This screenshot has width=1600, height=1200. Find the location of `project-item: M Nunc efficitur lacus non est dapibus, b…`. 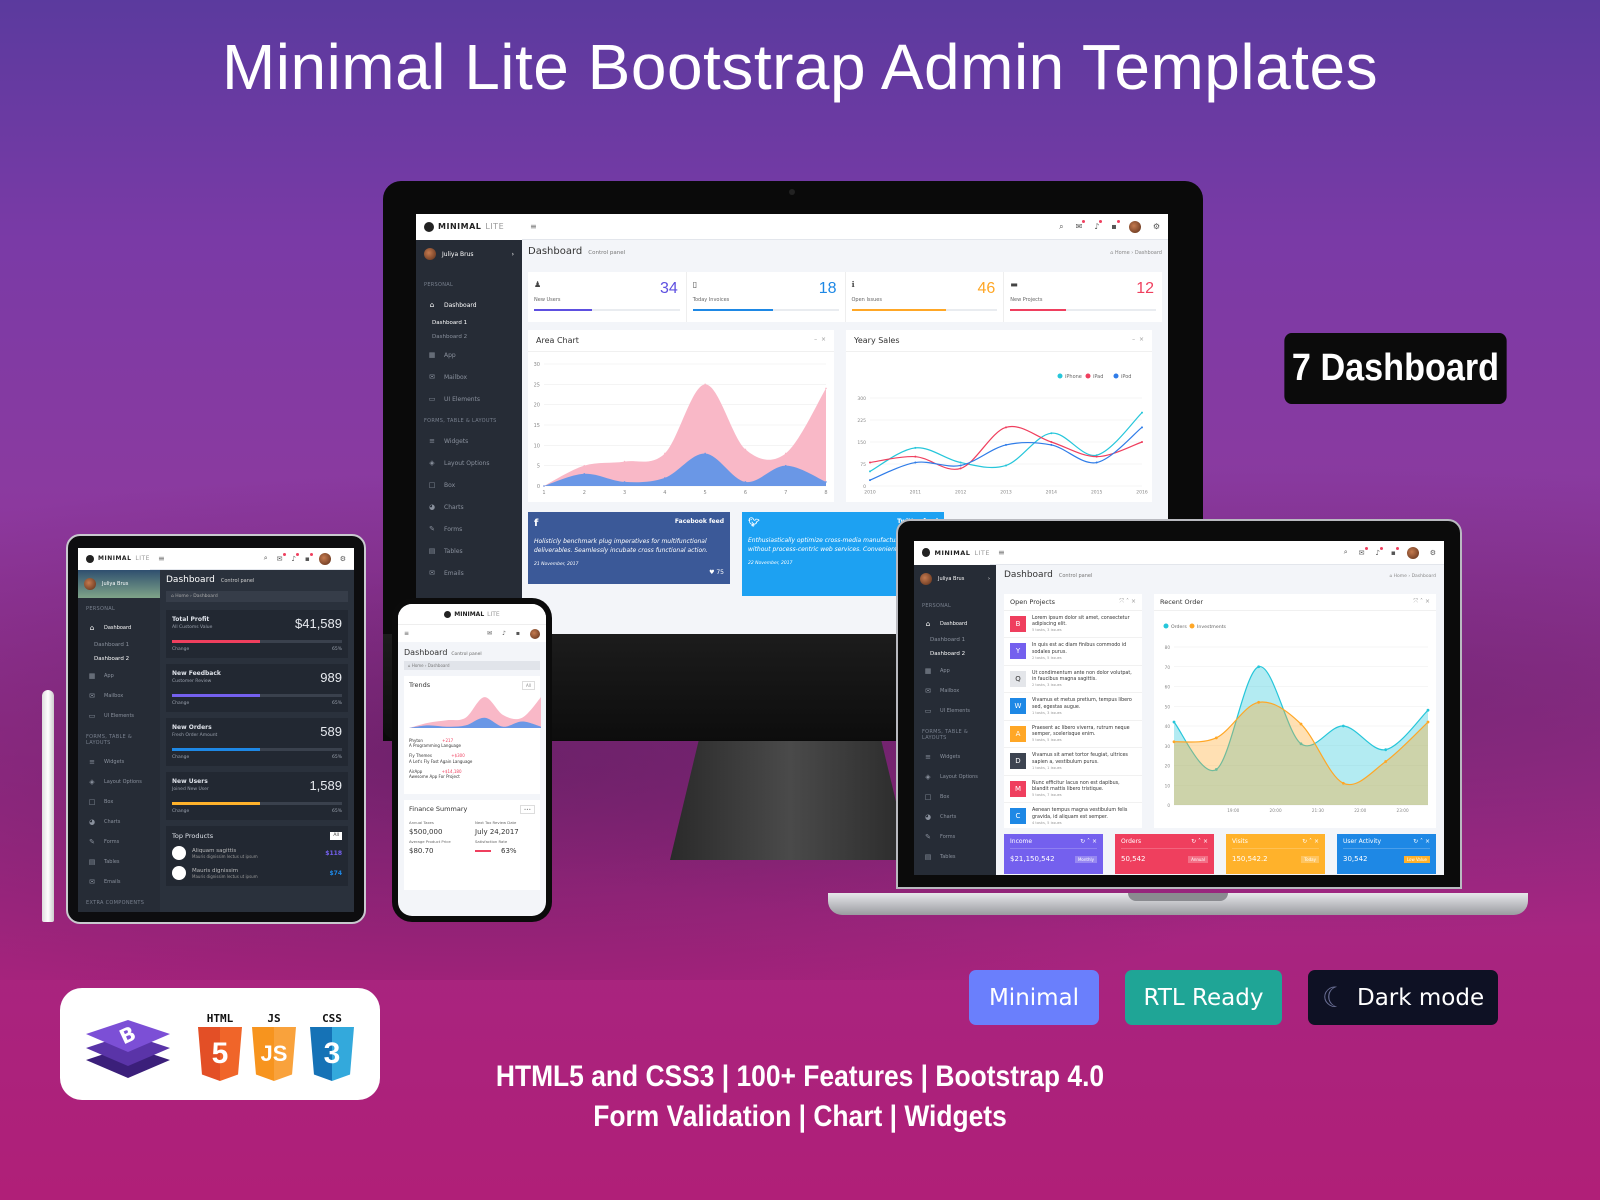

project-item: M Nunc efficitur lacus non est dapibus, b… is located at coordinates (1073, 790).